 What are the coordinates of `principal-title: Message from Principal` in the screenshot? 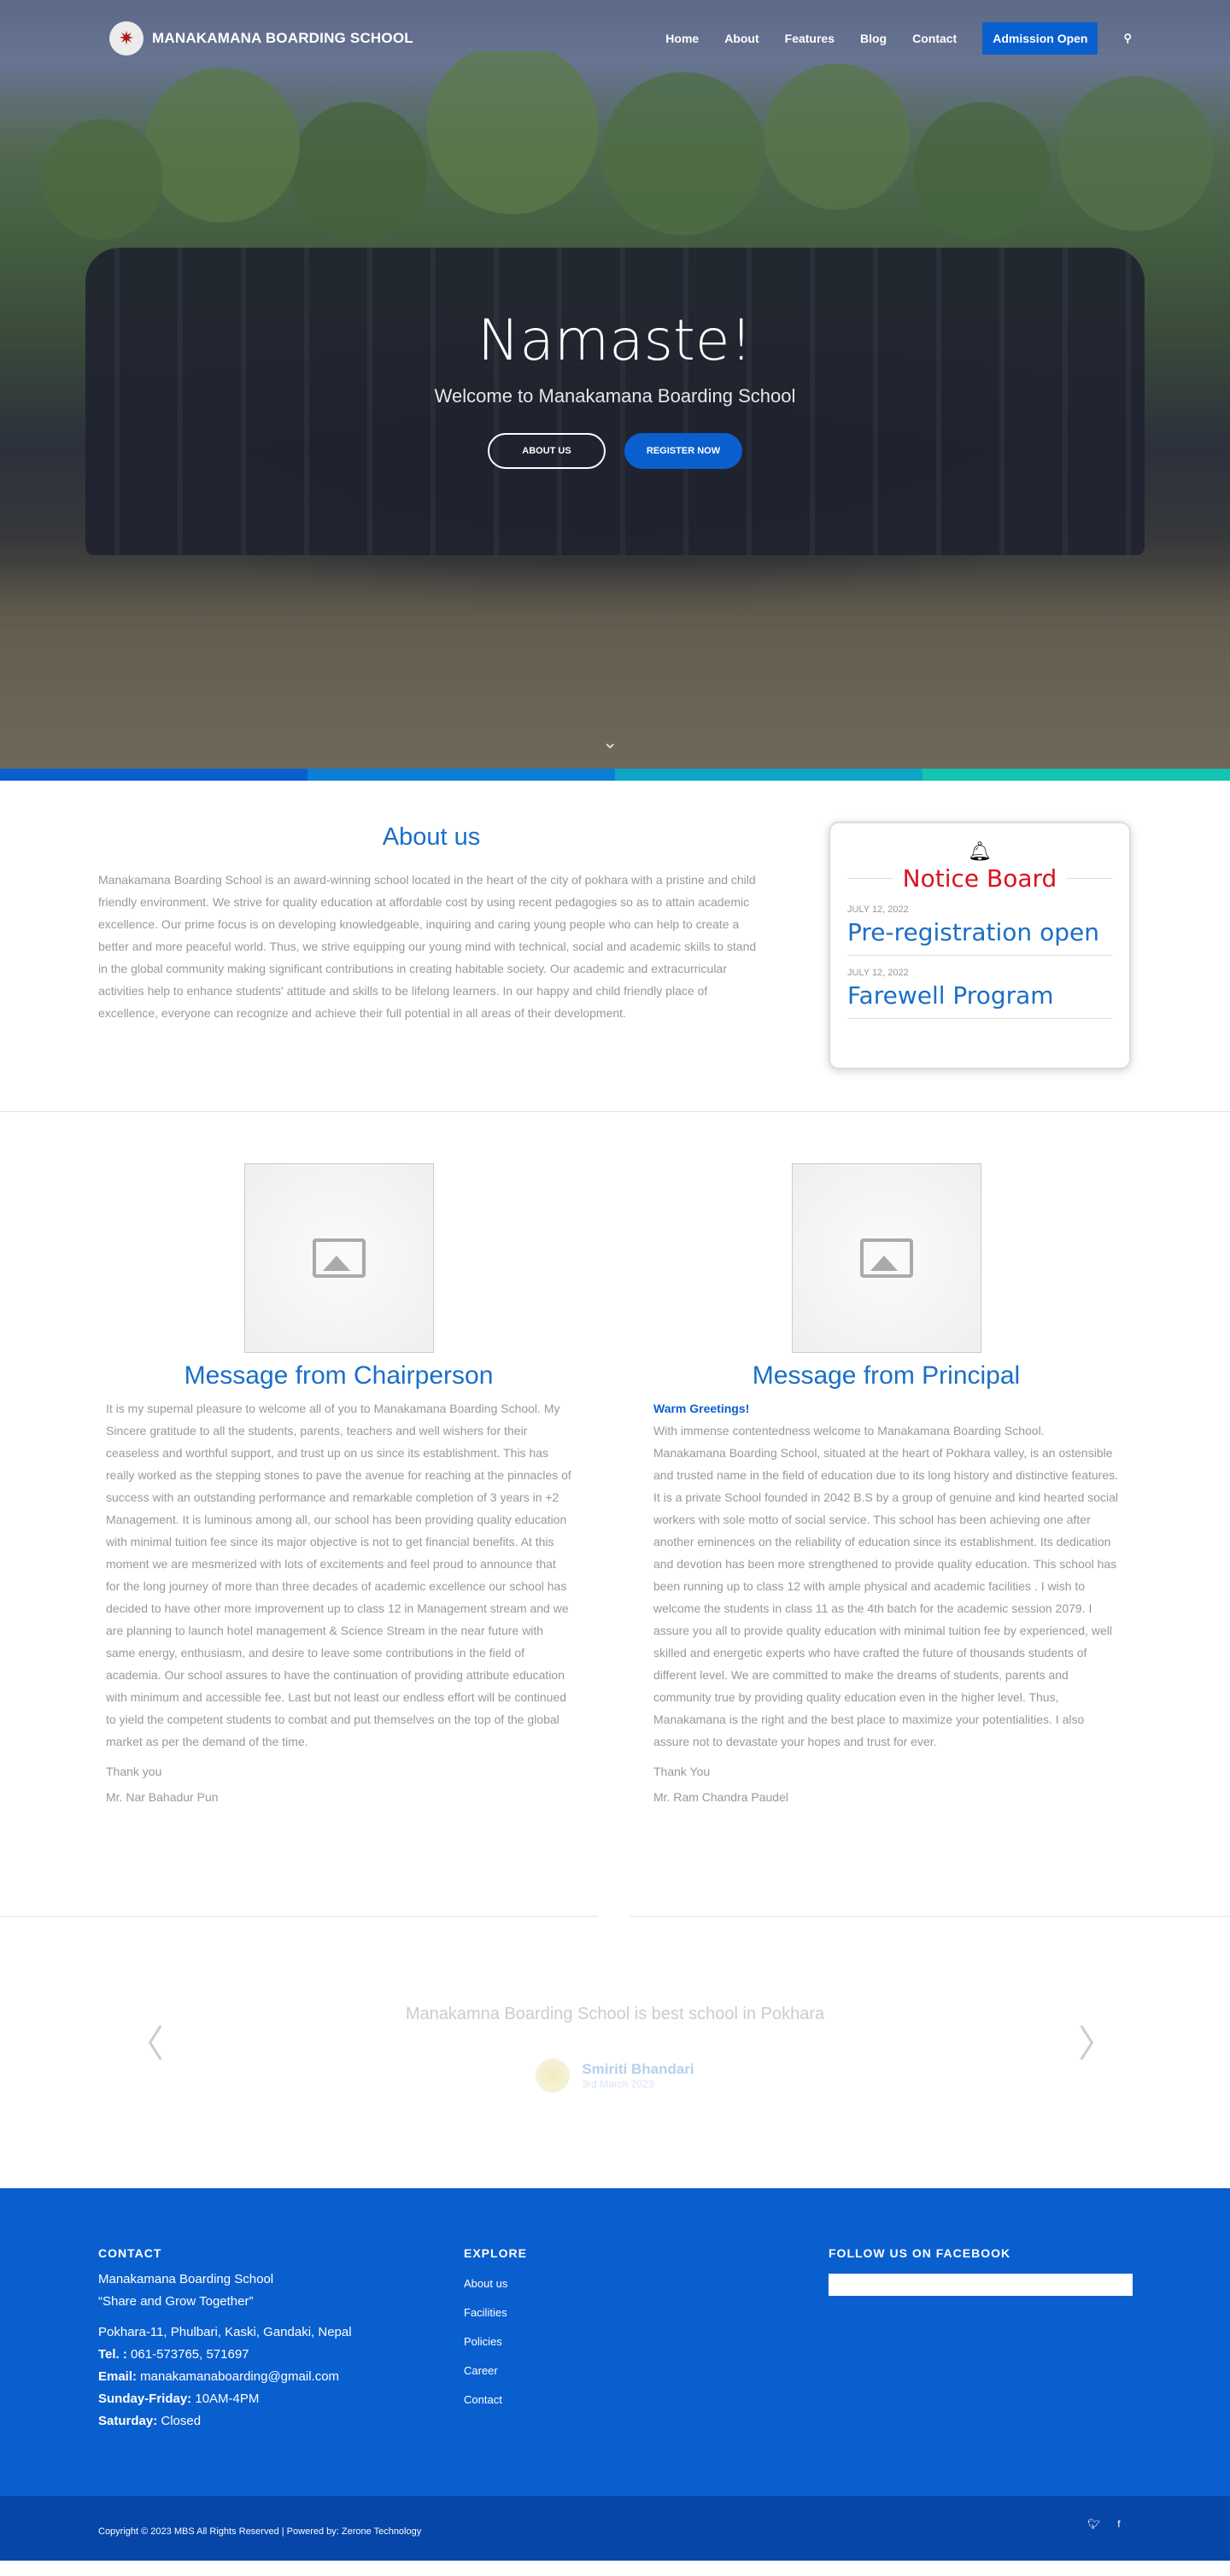 It's located at (886, 1375).